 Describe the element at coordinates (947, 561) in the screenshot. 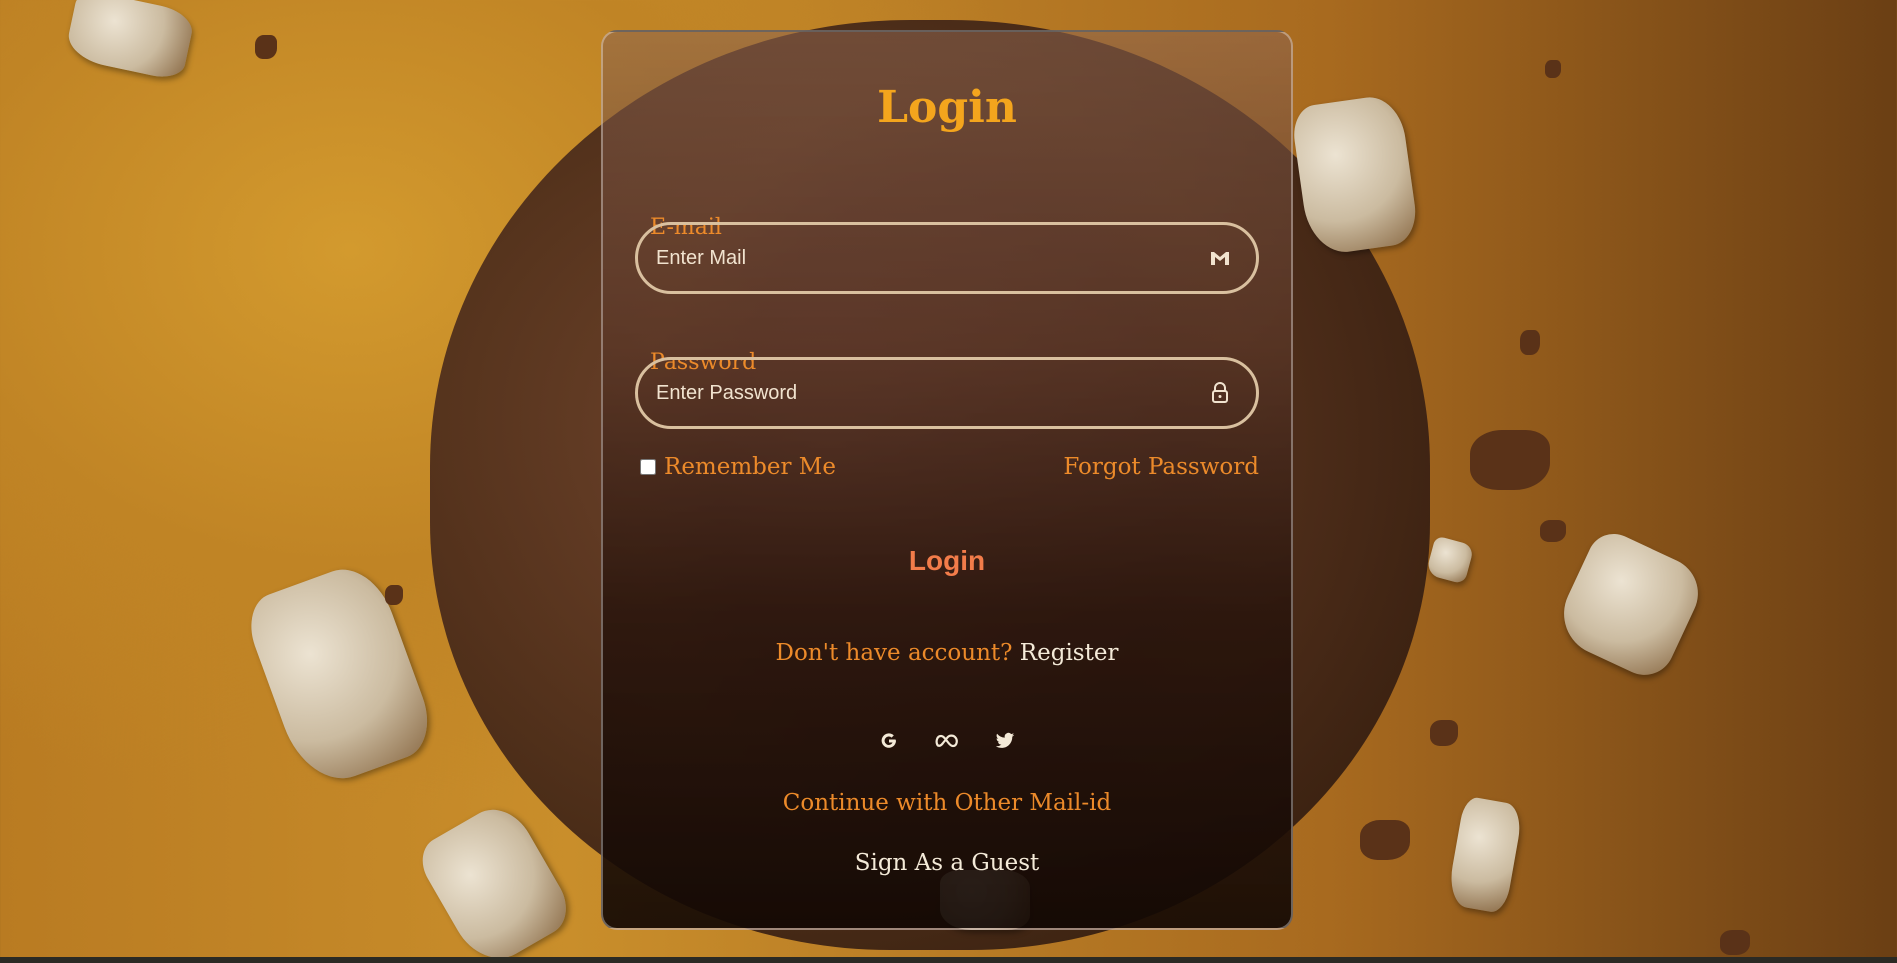

I see `login-button: Login` at that location.